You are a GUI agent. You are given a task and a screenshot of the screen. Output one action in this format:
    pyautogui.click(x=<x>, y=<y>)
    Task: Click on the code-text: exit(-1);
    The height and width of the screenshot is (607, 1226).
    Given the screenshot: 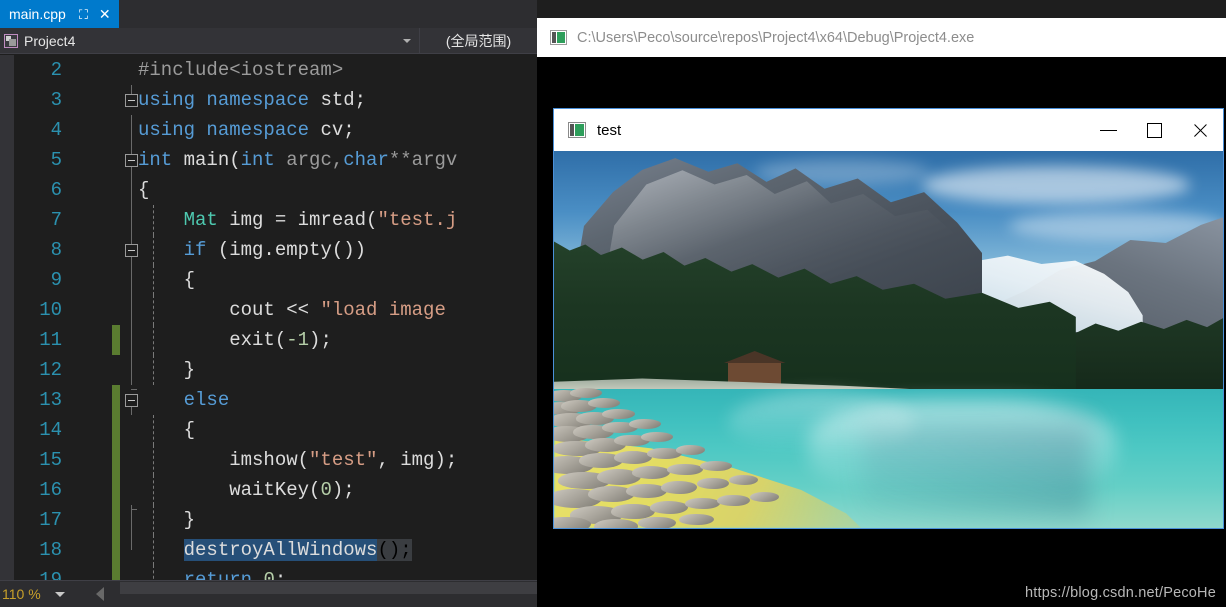 What is the action you would take?
    pyautogui.click(x=235, y=340)
    